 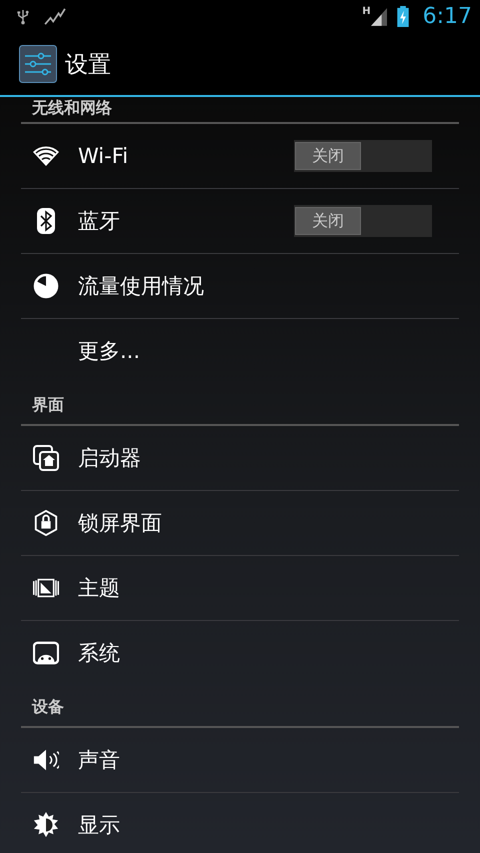 I want to click on section-header: 设备, so click(x=240, y=712).